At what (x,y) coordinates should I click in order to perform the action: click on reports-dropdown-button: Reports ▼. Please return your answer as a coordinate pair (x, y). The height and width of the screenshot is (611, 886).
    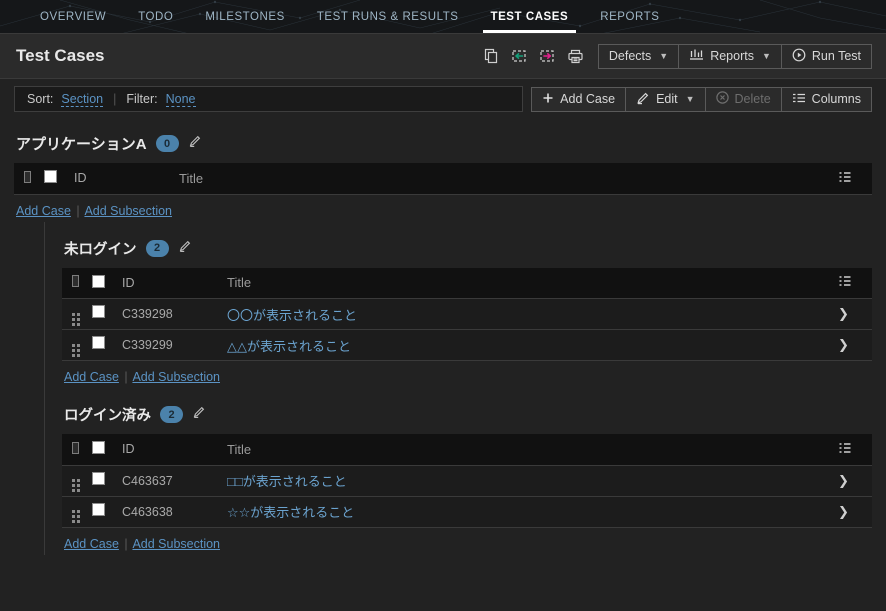
    Looking at the image, I should click on (730, 56).